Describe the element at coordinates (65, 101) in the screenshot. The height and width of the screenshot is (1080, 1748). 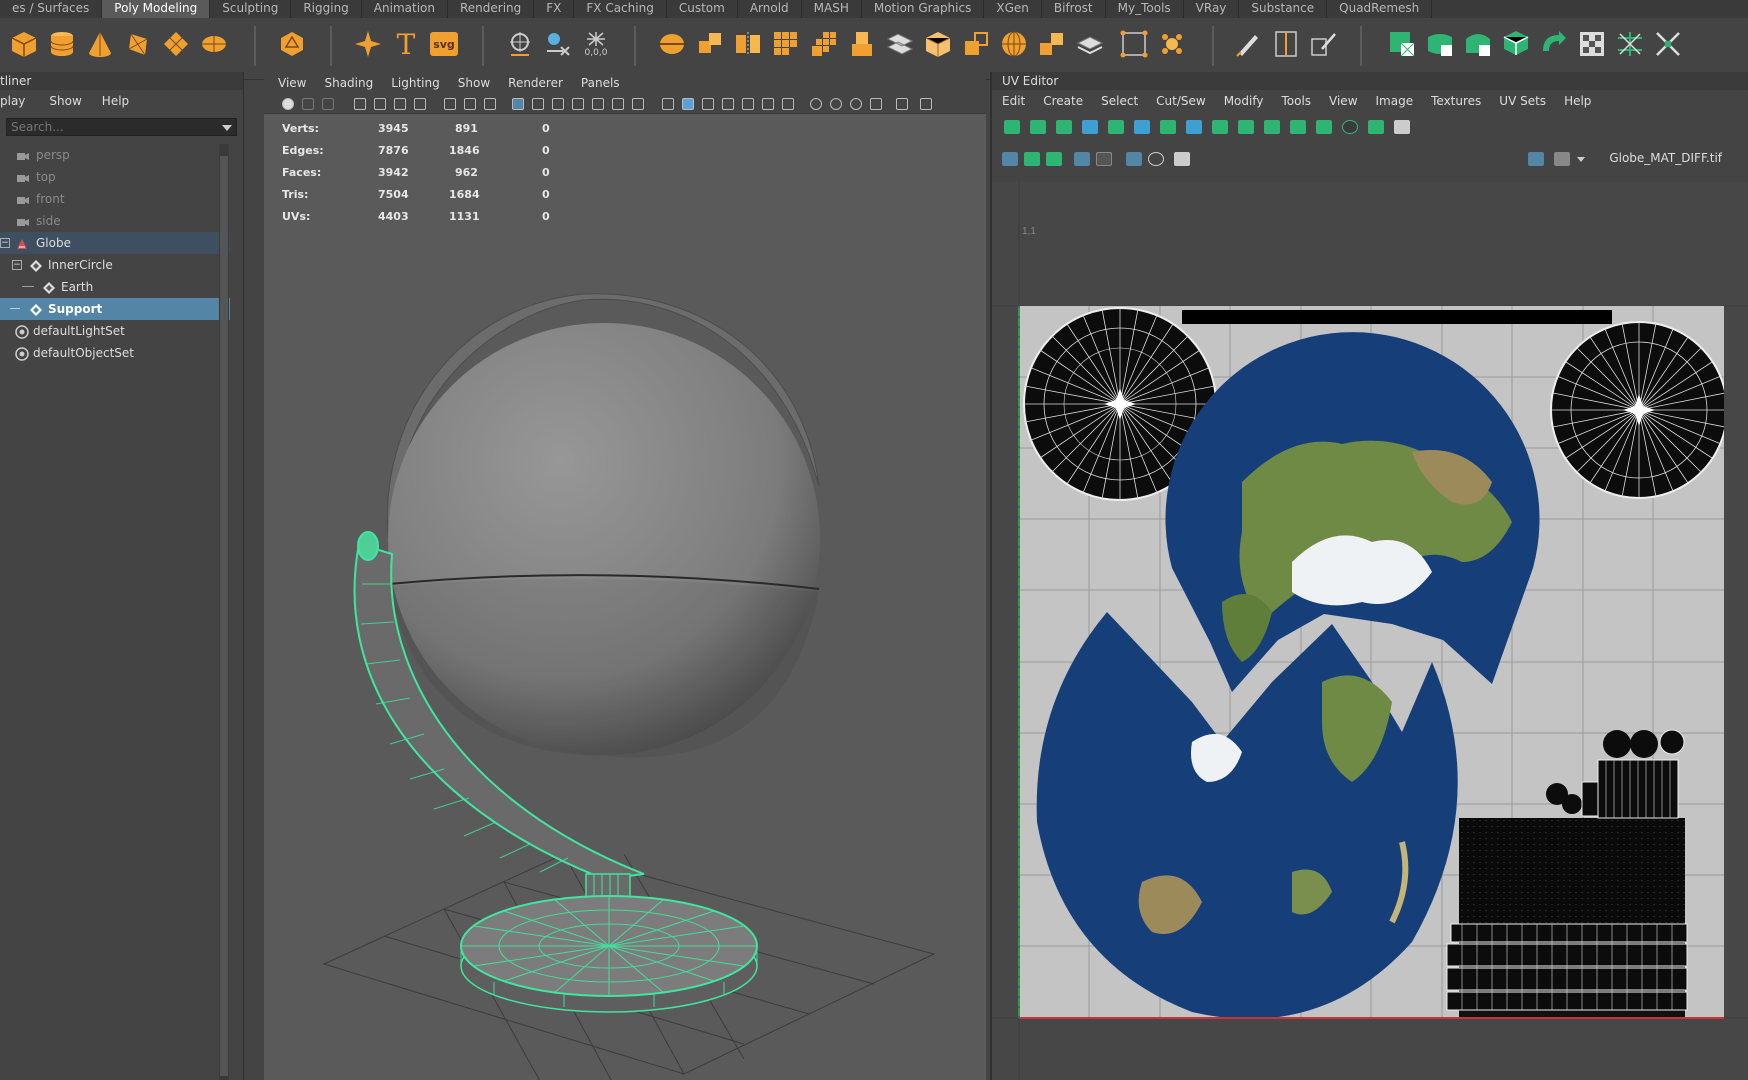
I see `outliner-menu-show: Show` at that location.